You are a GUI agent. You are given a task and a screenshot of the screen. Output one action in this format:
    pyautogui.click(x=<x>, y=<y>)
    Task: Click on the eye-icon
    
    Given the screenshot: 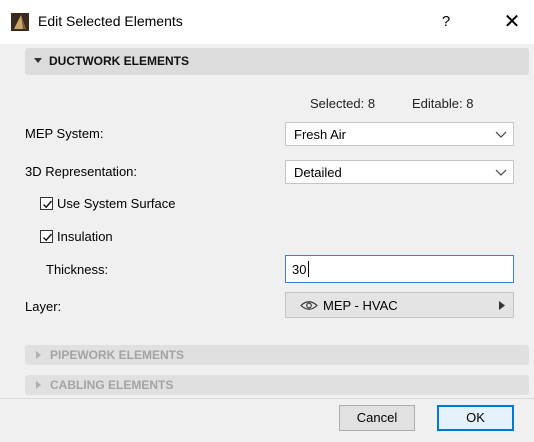 What is the action you would take?
    pyautogui.click(x=309, y=305)
    